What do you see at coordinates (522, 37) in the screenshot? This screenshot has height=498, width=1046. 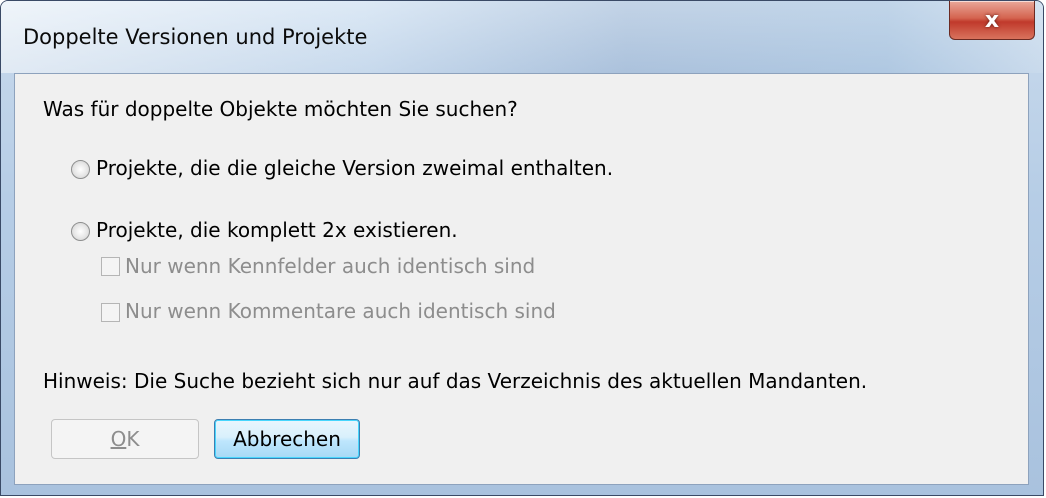 I see `title-bar: Doppelte Versionen und Projekte x` at bounding box center [522, 37].